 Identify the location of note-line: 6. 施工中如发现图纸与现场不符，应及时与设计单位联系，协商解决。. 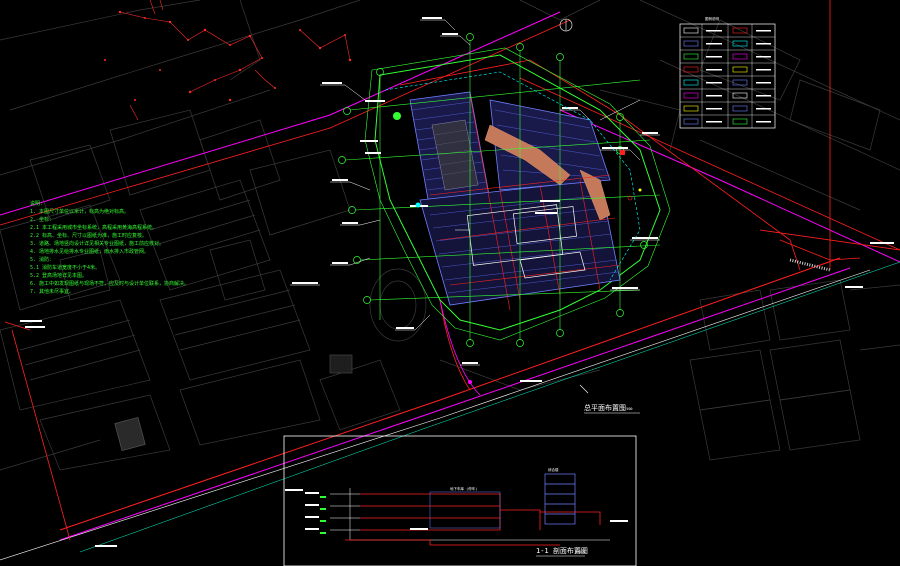
(109, 283).